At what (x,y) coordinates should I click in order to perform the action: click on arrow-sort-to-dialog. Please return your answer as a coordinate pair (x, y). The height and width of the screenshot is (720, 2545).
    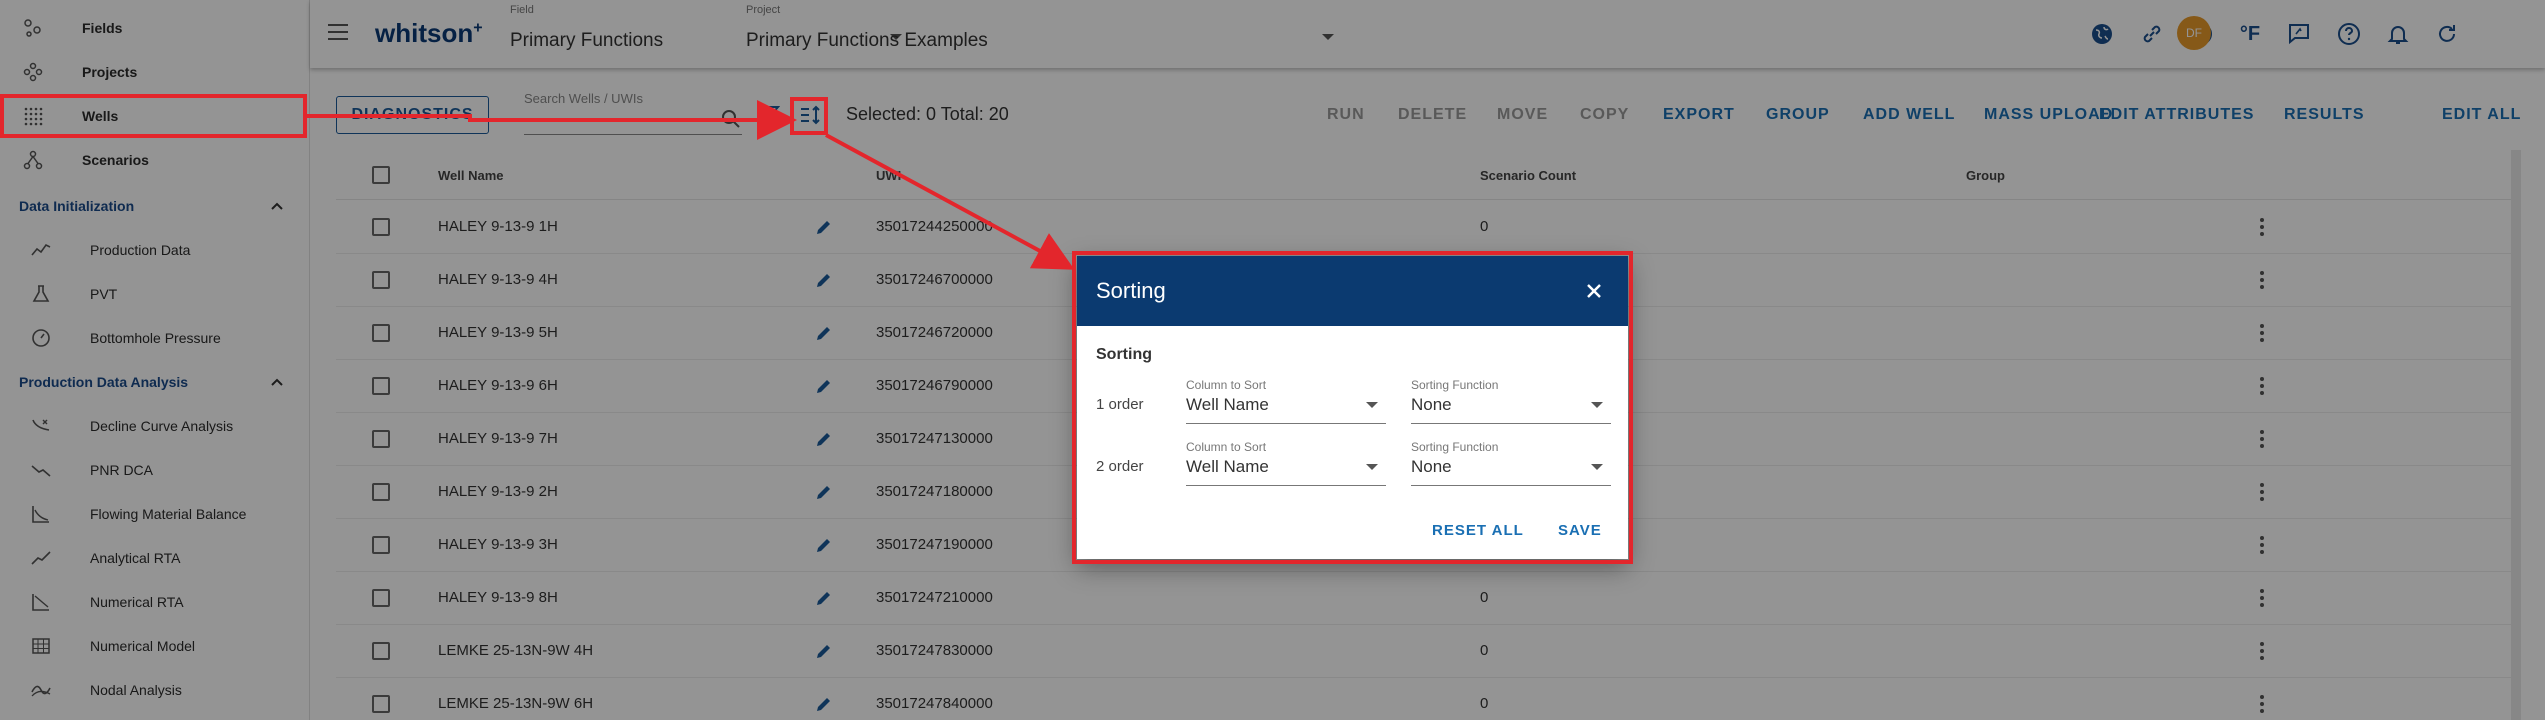
    Looking at the image, I should click on (950, 201).